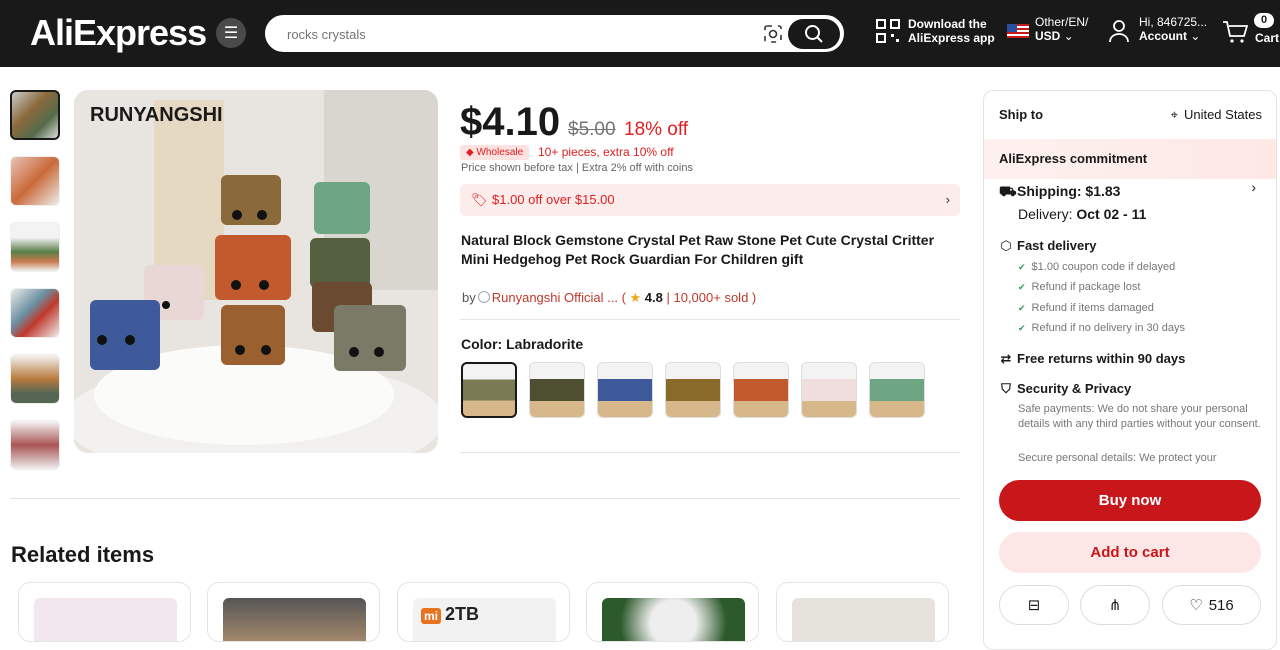  What do you see at coordinates (1130, 500) in the screenshot?
I see `buy-now-button: Buy now` at bounding box center [1130, 500].